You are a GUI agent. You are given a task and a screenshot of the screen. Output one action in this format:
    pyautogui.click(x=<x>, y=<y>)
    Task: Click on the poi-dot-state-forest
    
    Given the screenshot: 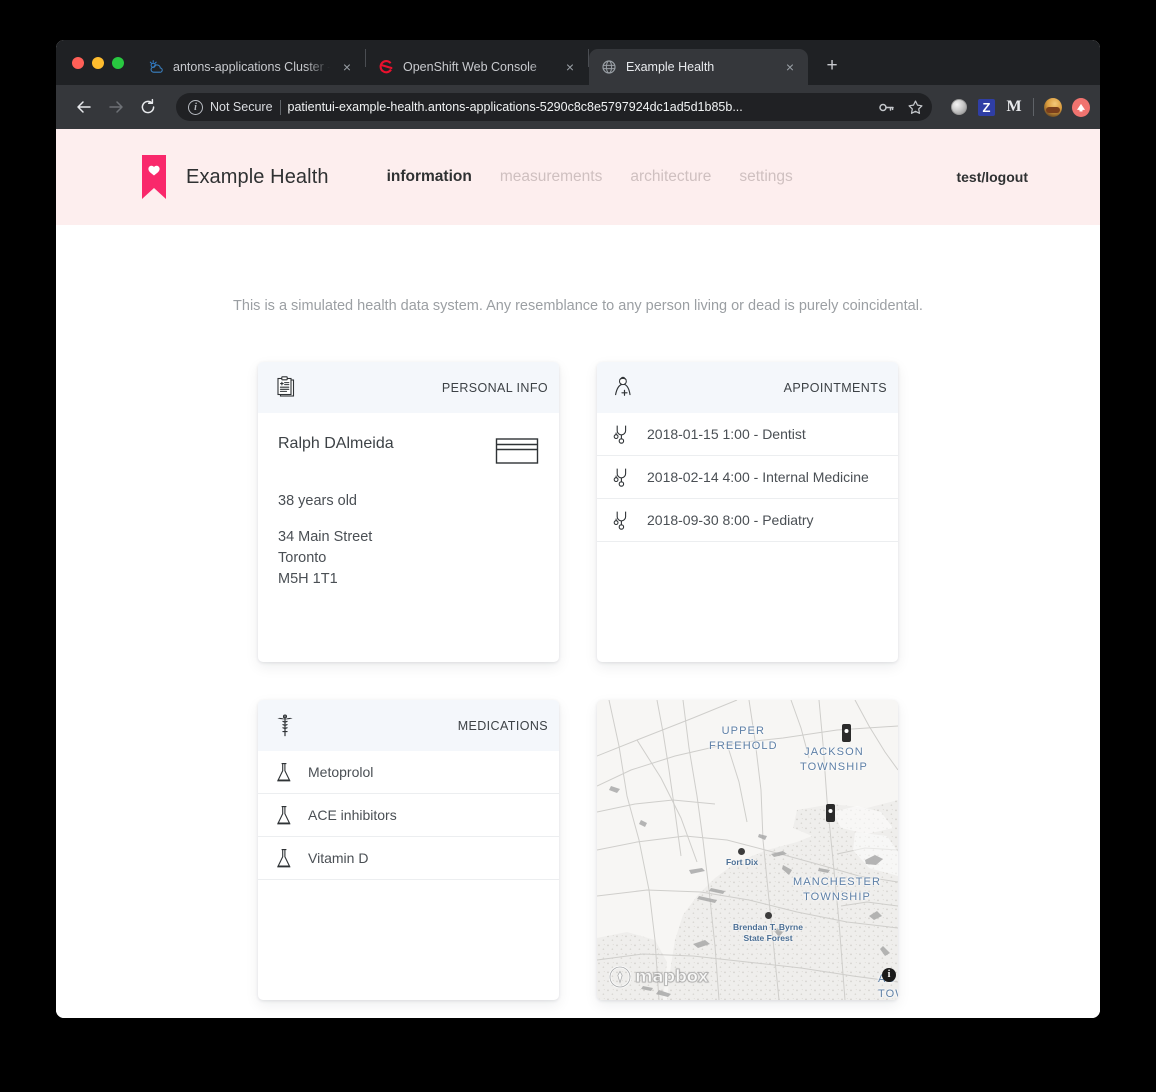 What is the action you would take?
    pyautogui.click(x=768, y=915)
    